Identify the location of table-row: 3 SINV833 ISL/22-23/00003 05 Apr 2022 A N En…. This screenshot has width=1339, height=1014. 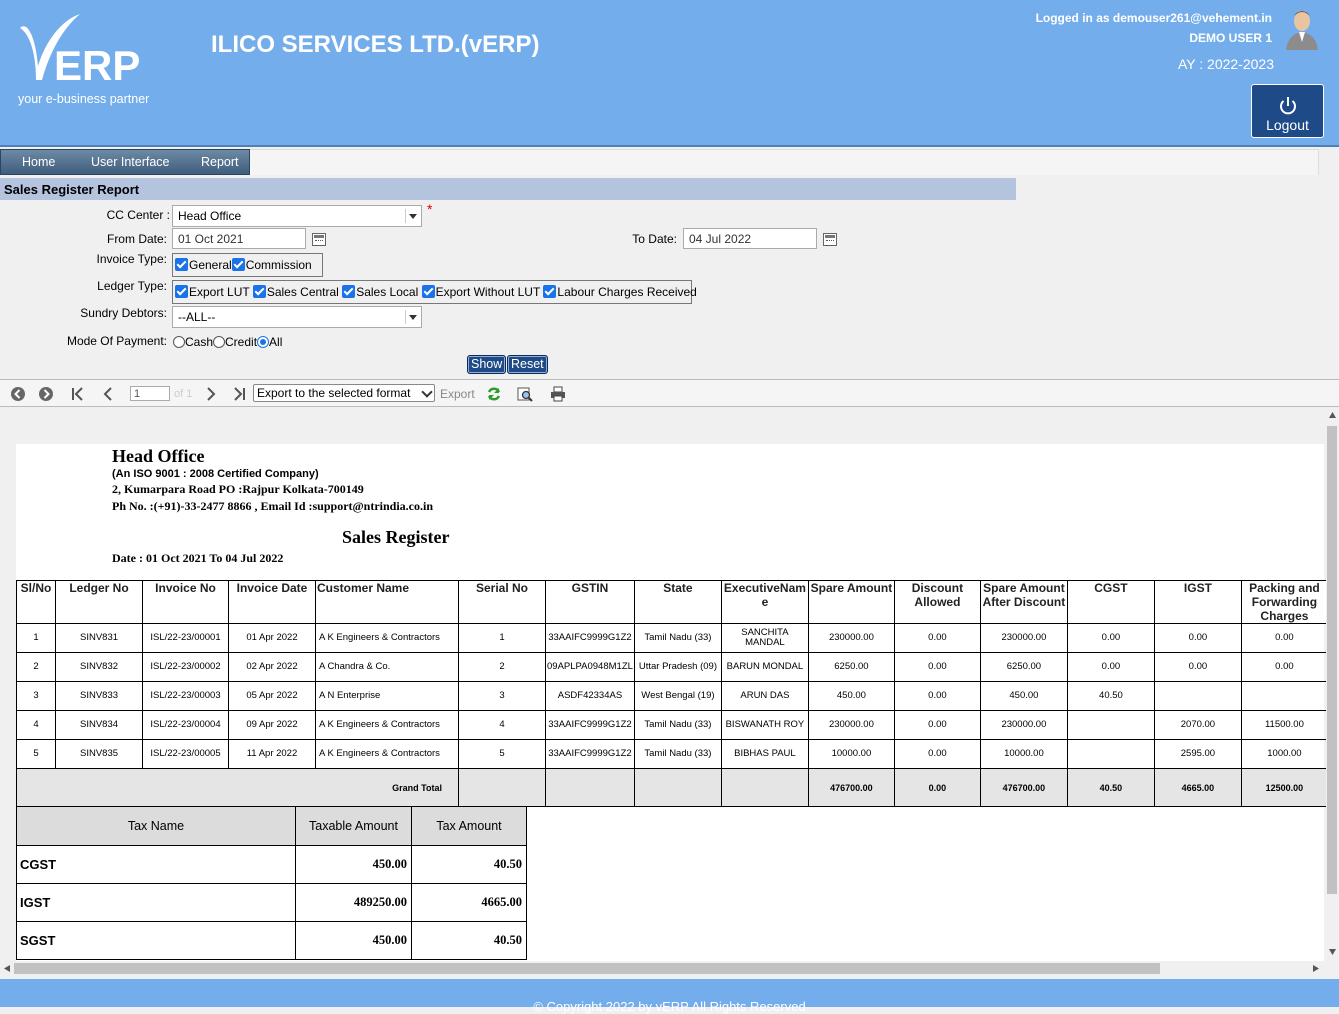
(672, 696).